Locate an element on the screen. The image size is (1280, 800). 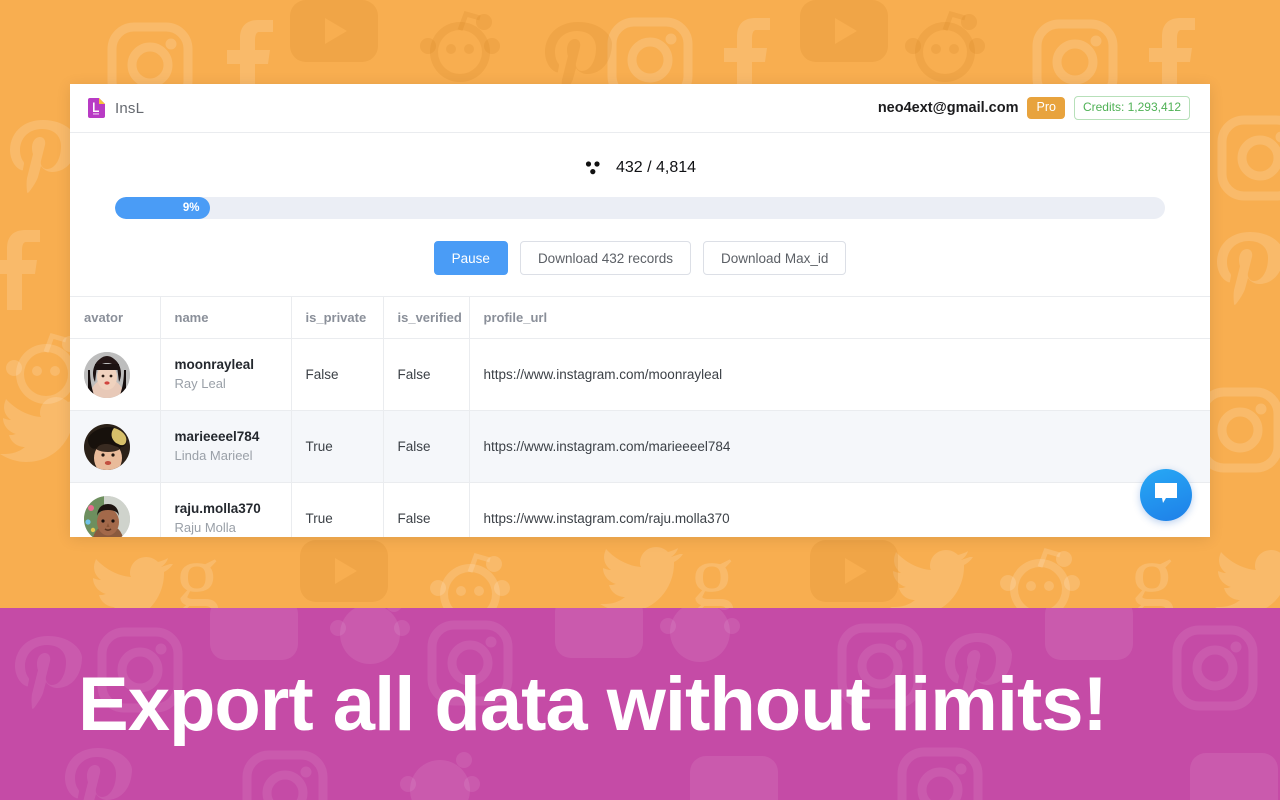
user-full-name: Raju Molla is located at coordinates (205, 527).